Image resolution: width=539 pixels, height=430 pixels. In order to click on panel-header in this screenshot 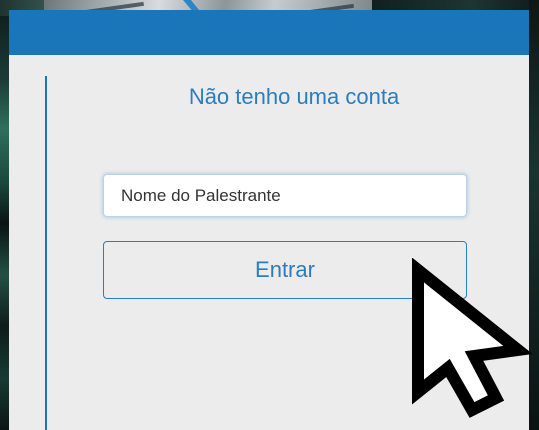, I will do `click(269, 32)`.